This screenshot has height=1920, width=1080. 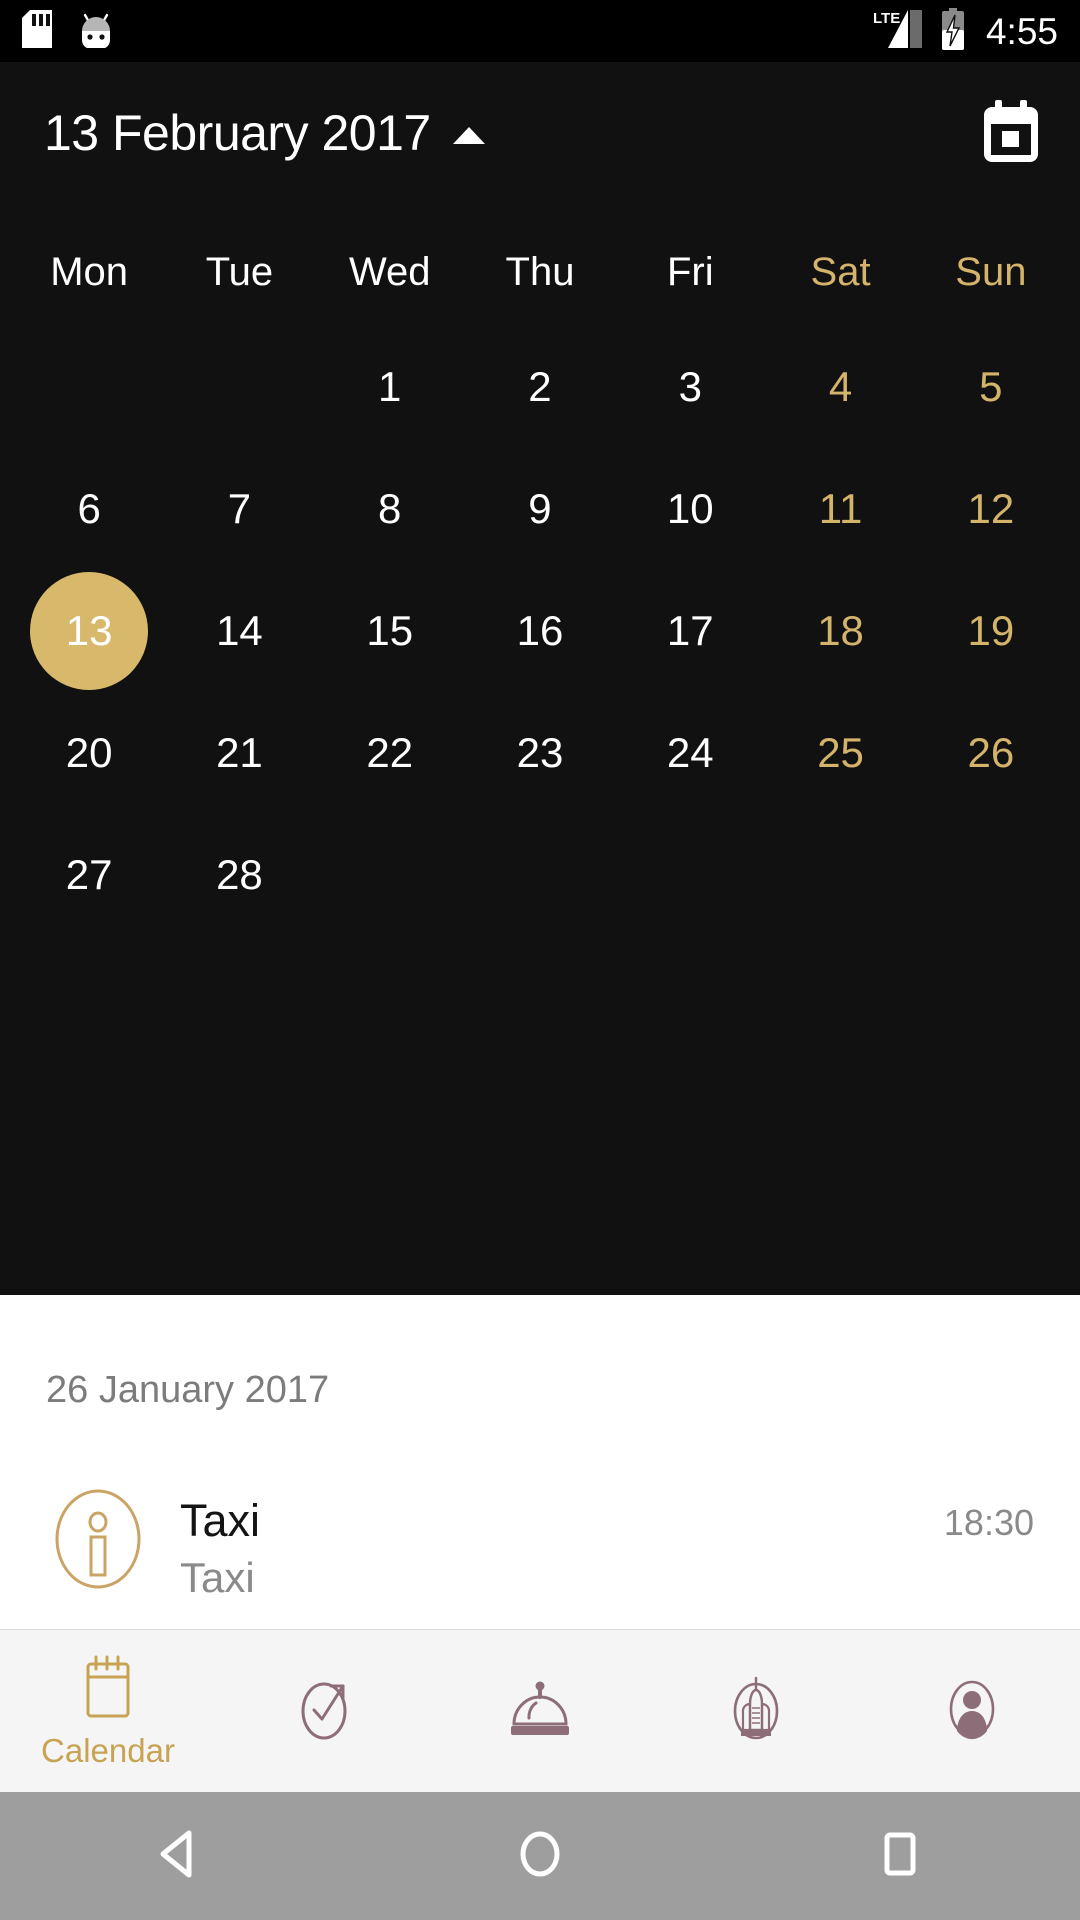 I want to click on day-number: 28, so click(x=239, y=874).